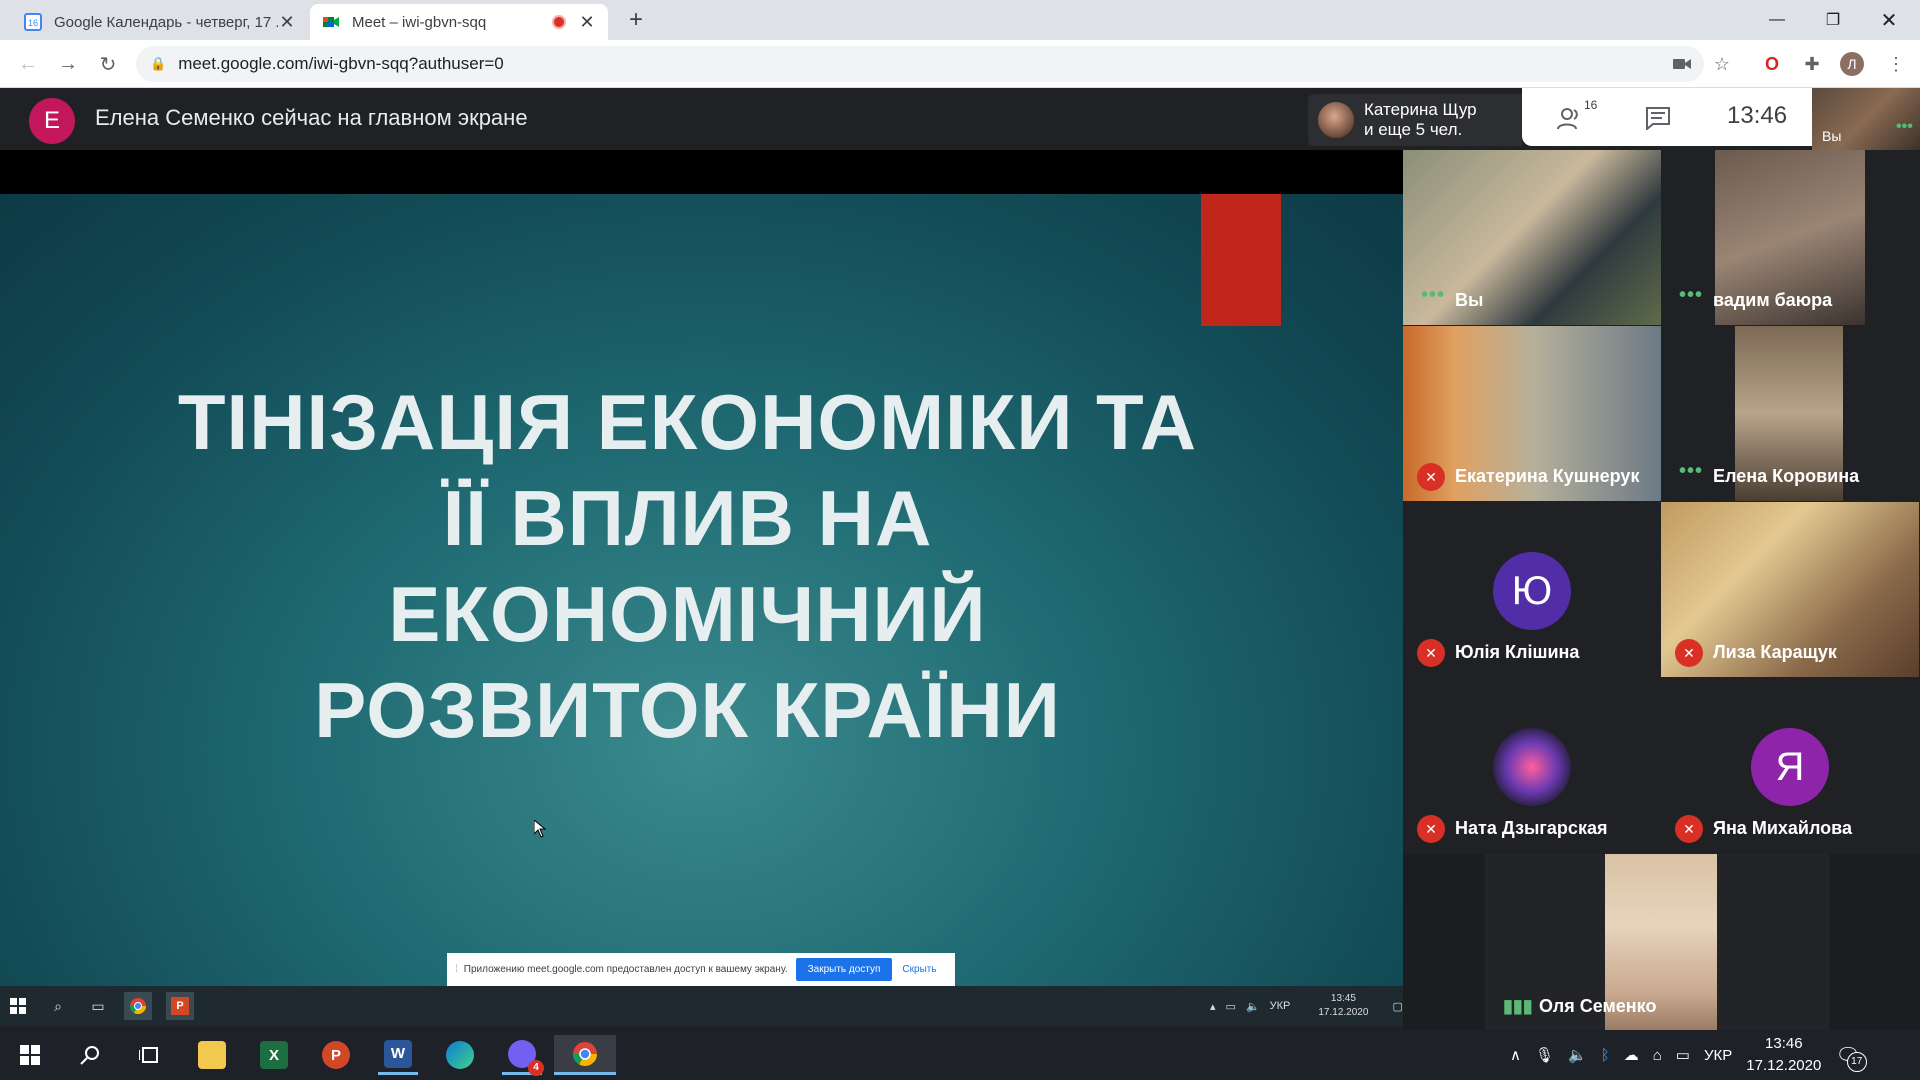 This screenshot has width=1920, height=1080. I want to click on participant-tile: Ю ✕ Юлія Клішина, so click(1532, 589).